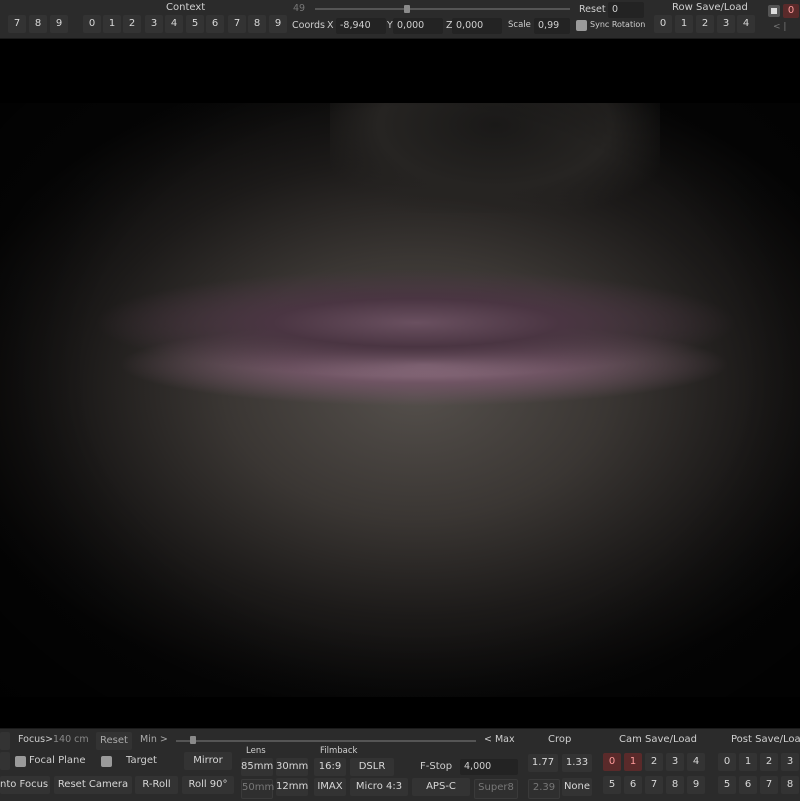  Describe the element at coordinates (577, 763) in the screenshot. I see `crop-1-33-button: 1.33` at that location.